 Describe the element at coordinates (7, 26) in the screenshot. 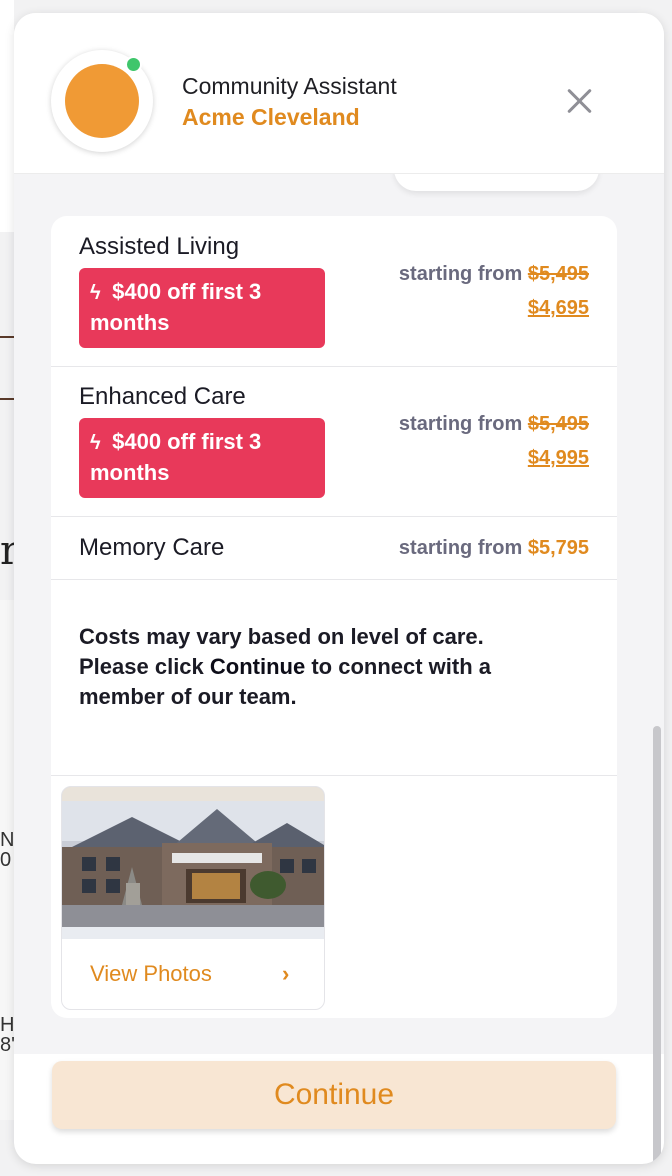

I see `background-header` at that location.